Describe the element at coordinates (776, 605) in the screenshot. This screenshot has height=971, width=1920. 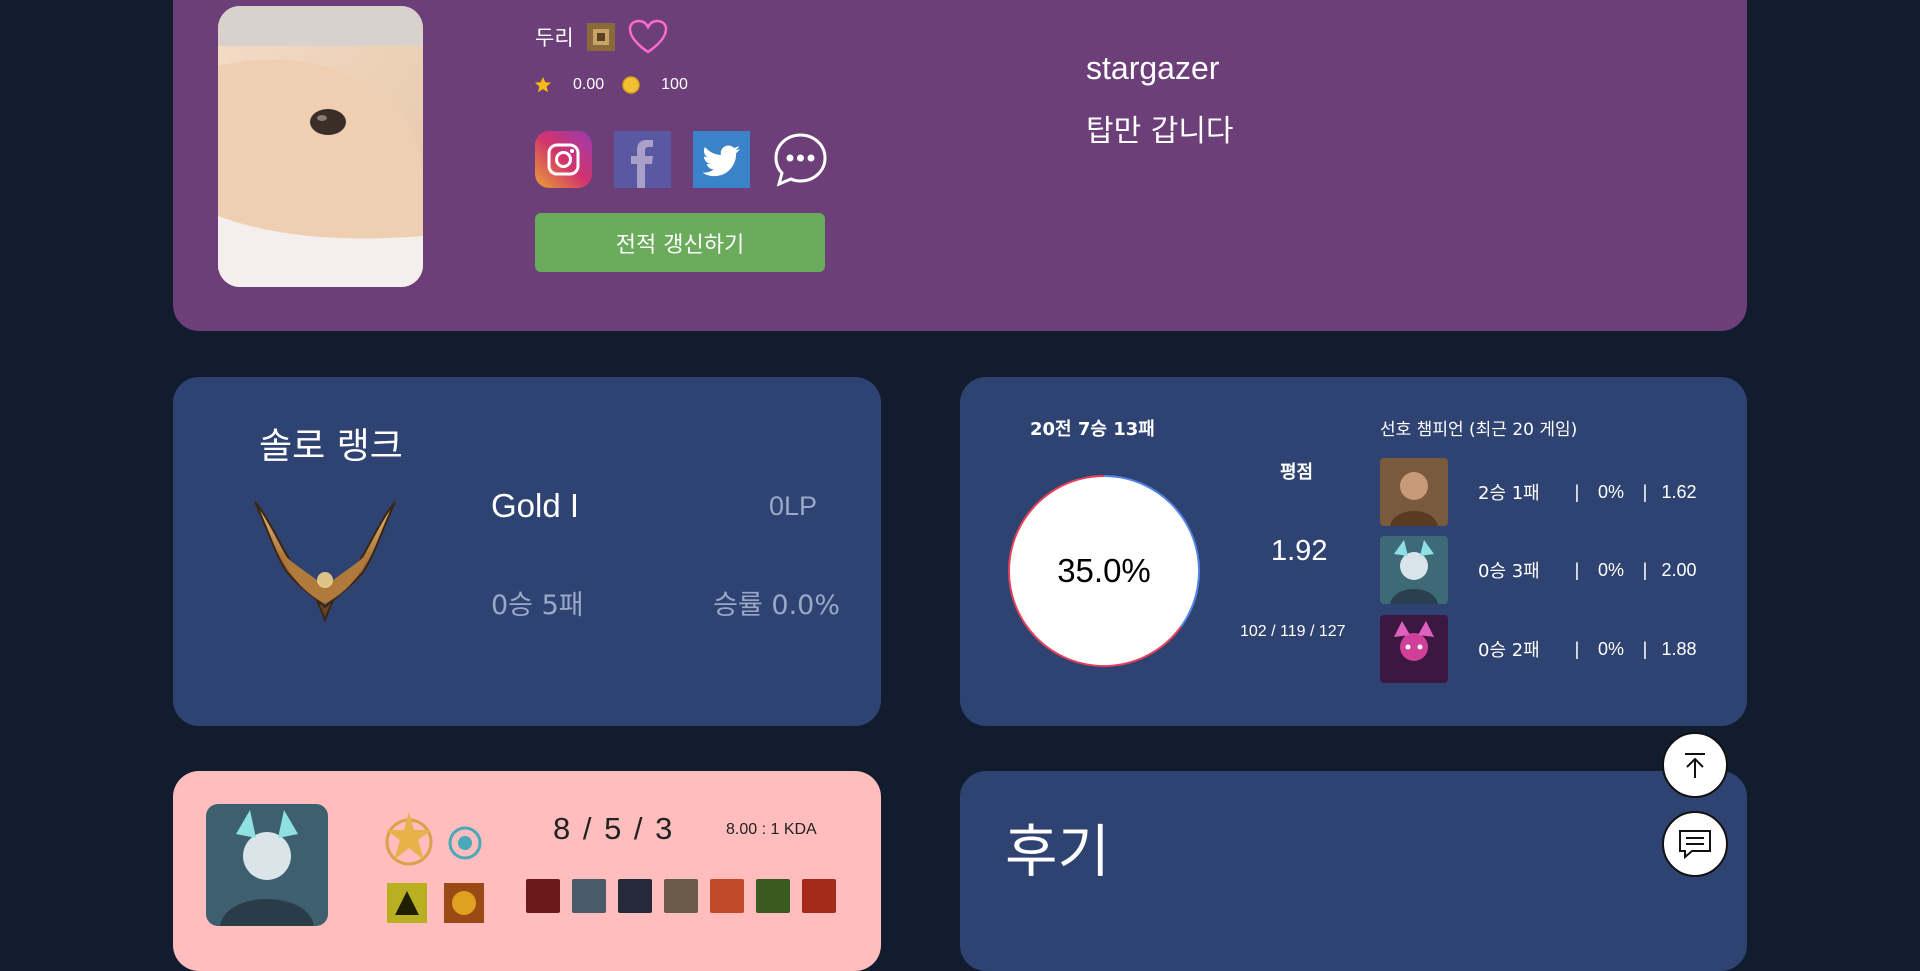
I see `rank-winrate: 승률 0.0%` at that location.